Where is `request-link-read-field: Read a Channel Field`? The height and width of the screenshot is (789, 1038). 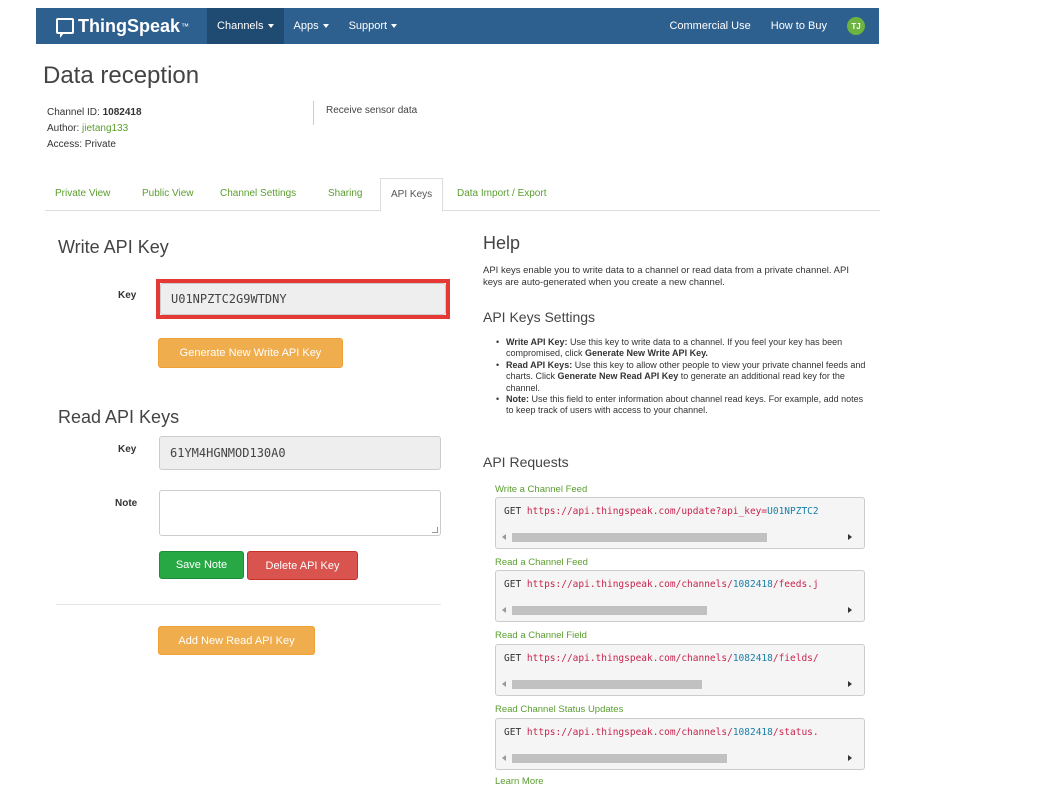
request-link-read-field: Read a Channel Field is located at coordinates (541, 635).